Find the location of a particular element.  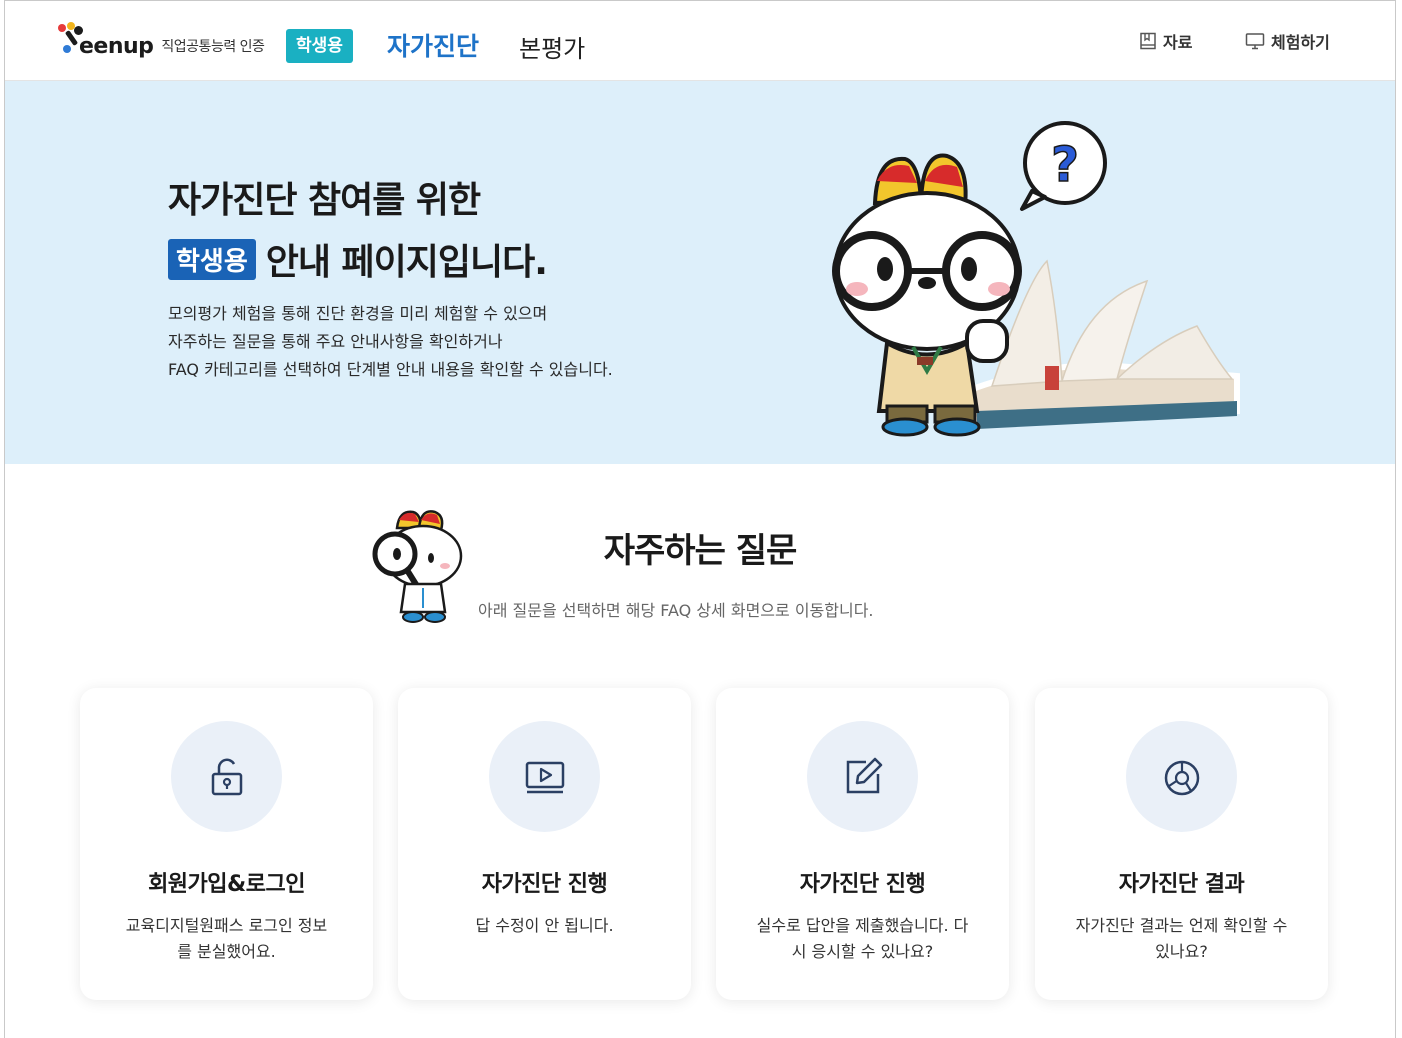

faq-card-description: 답 수정이 안 됩니다. is located at coordinates (544, 926).